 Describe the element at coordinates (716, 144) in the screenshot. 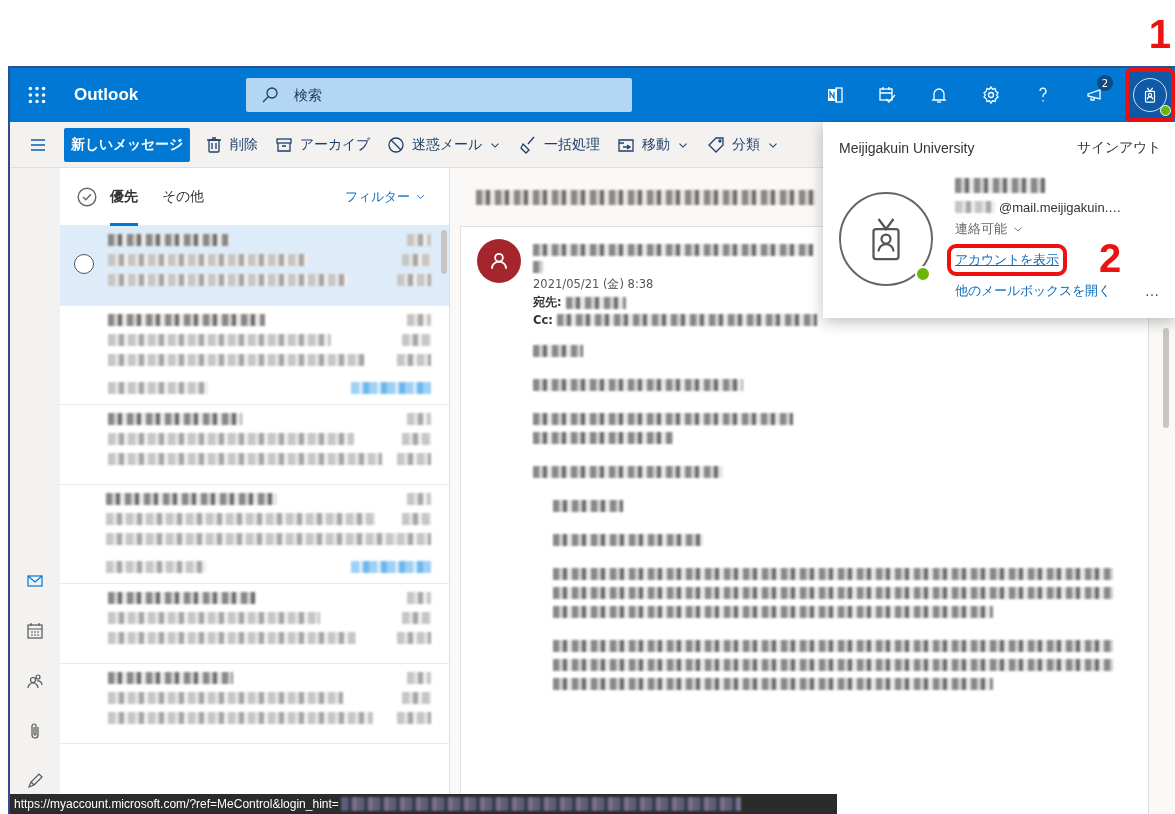

I see `tag-icon` at that location.